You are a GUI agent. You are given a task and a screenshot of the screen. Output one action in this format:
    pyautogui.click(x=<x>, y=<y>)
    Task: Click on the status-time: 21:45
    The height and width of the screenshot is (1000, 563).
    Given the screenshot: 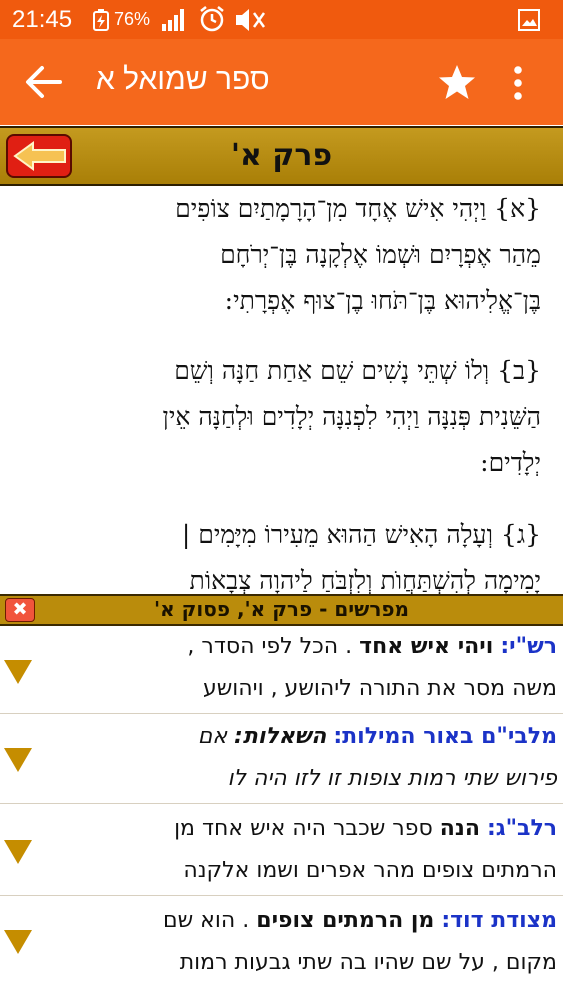 What is the action you would take?
    pyautogui.click(x=42, y=19)
    